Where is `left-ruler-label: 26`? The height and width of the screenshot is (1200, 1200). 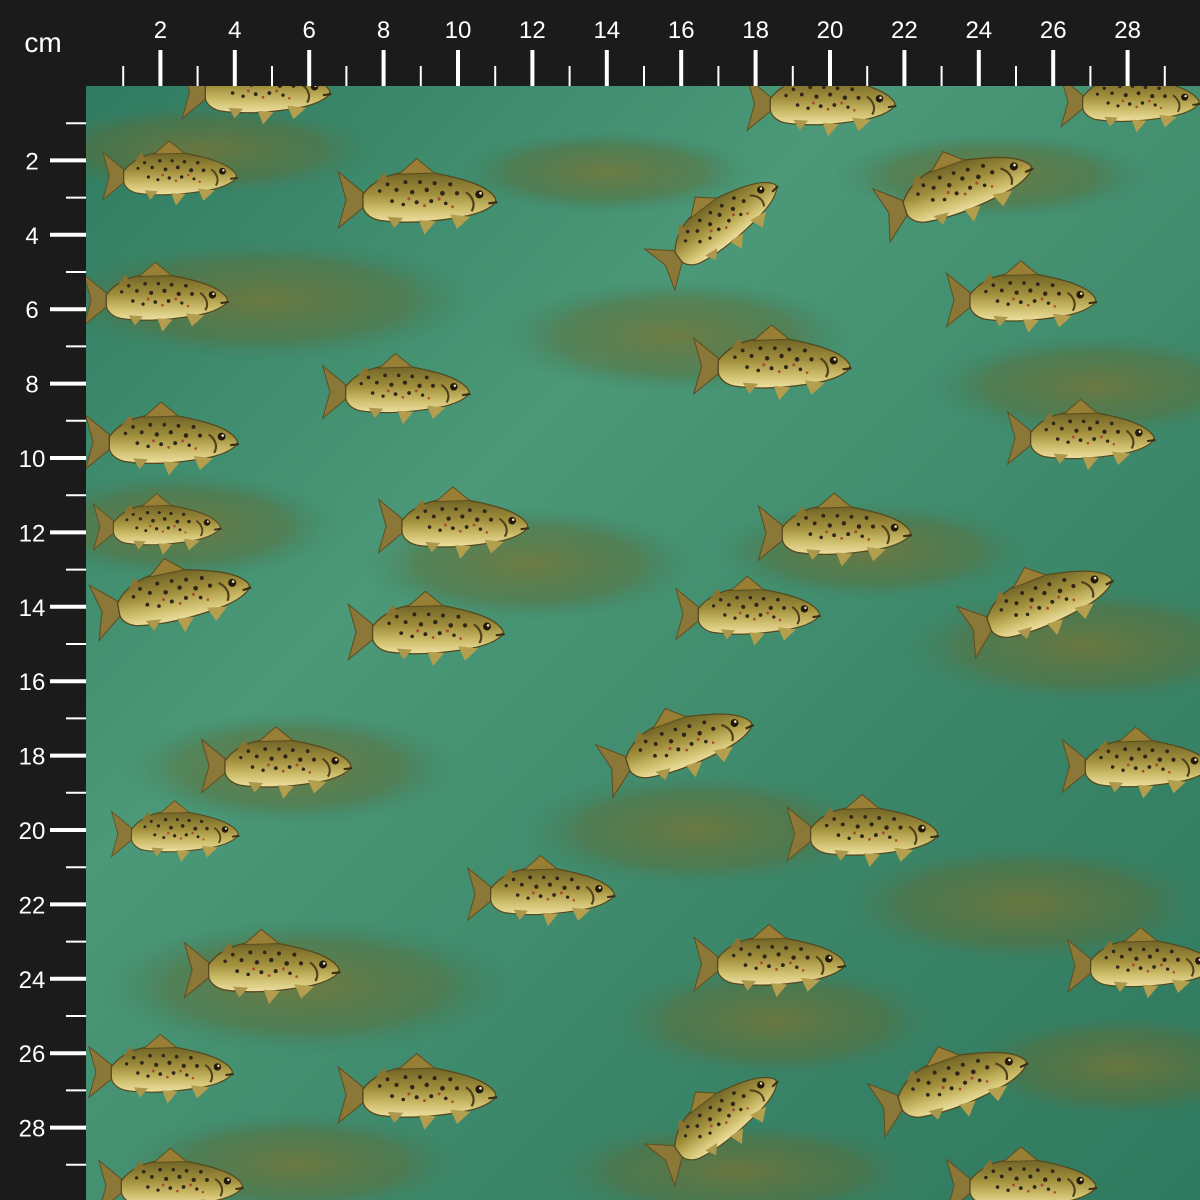
left-ruler-label: 26 is located at coordinates (32, 1054).